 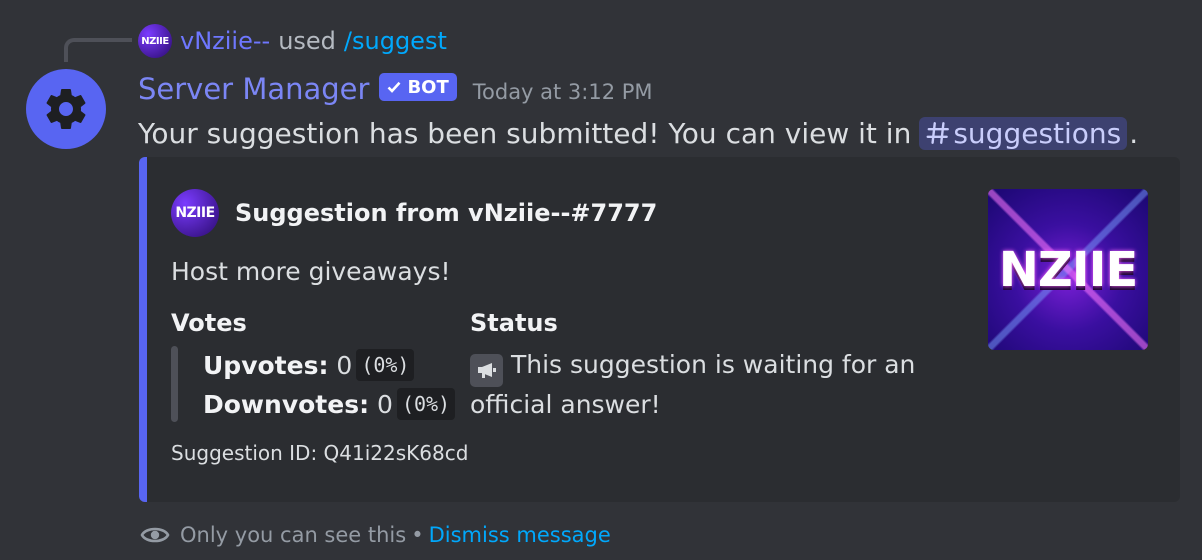 I want to click on upvotes-label: Upvotes:, so click(x=266, y=365).